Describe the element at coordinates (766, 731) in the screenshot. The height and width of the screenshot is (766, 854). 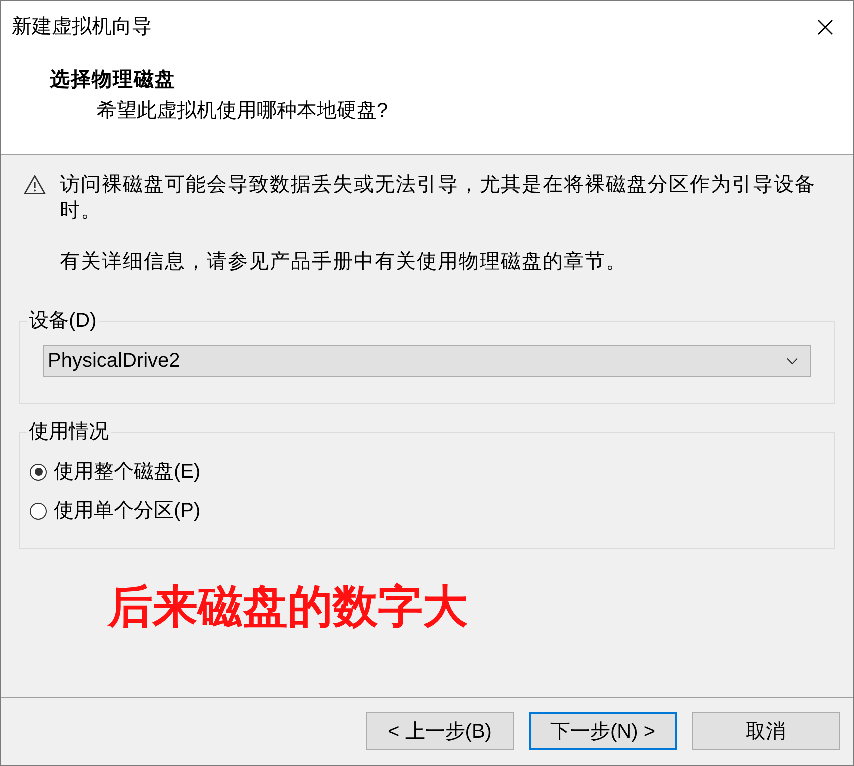
I see `cancel-button: 取消` at that location.